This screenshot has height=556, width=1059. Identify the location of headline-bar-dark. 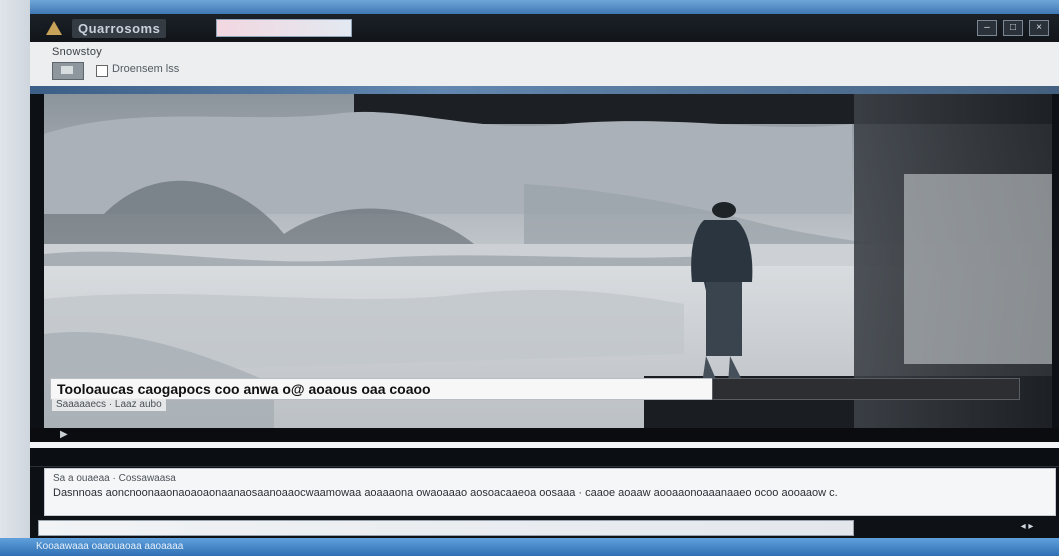
(866, 389).